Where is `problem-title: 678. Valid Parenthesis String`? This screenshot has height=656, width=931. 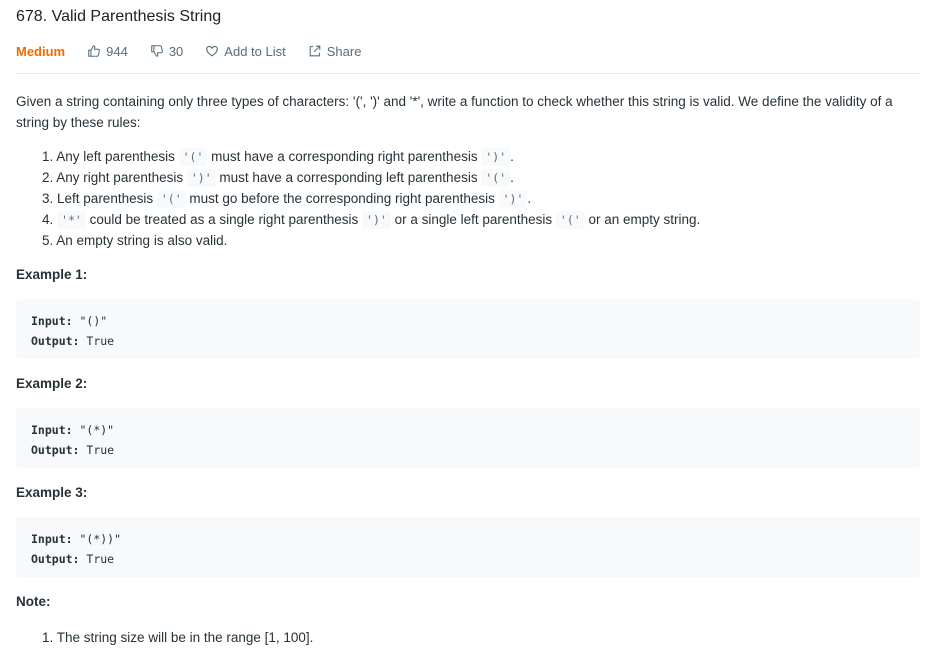
problem-title: 678. Valid Parenthesis String is located at coordinates (119, 16).